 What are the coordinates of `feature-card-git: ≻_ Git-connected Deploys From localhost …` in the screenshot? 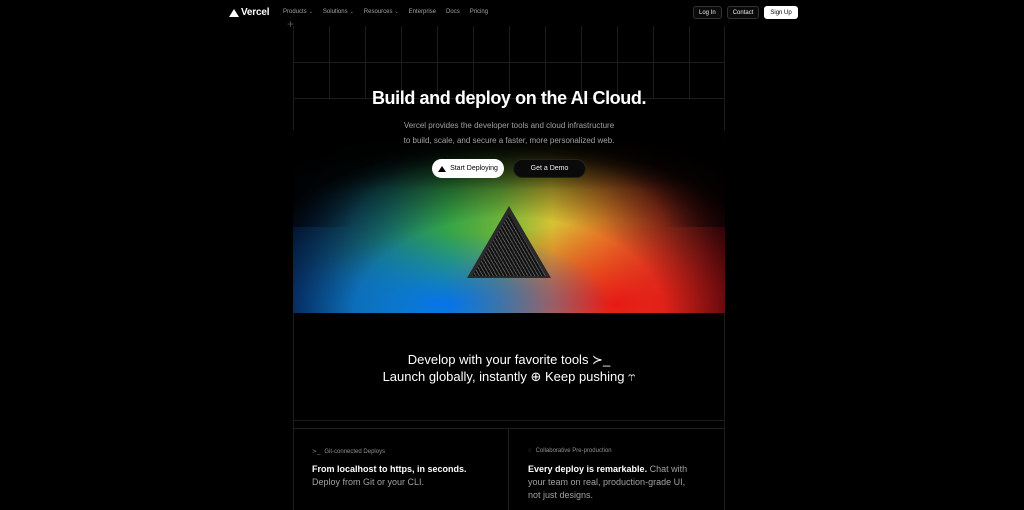 It's located at (401, 469).